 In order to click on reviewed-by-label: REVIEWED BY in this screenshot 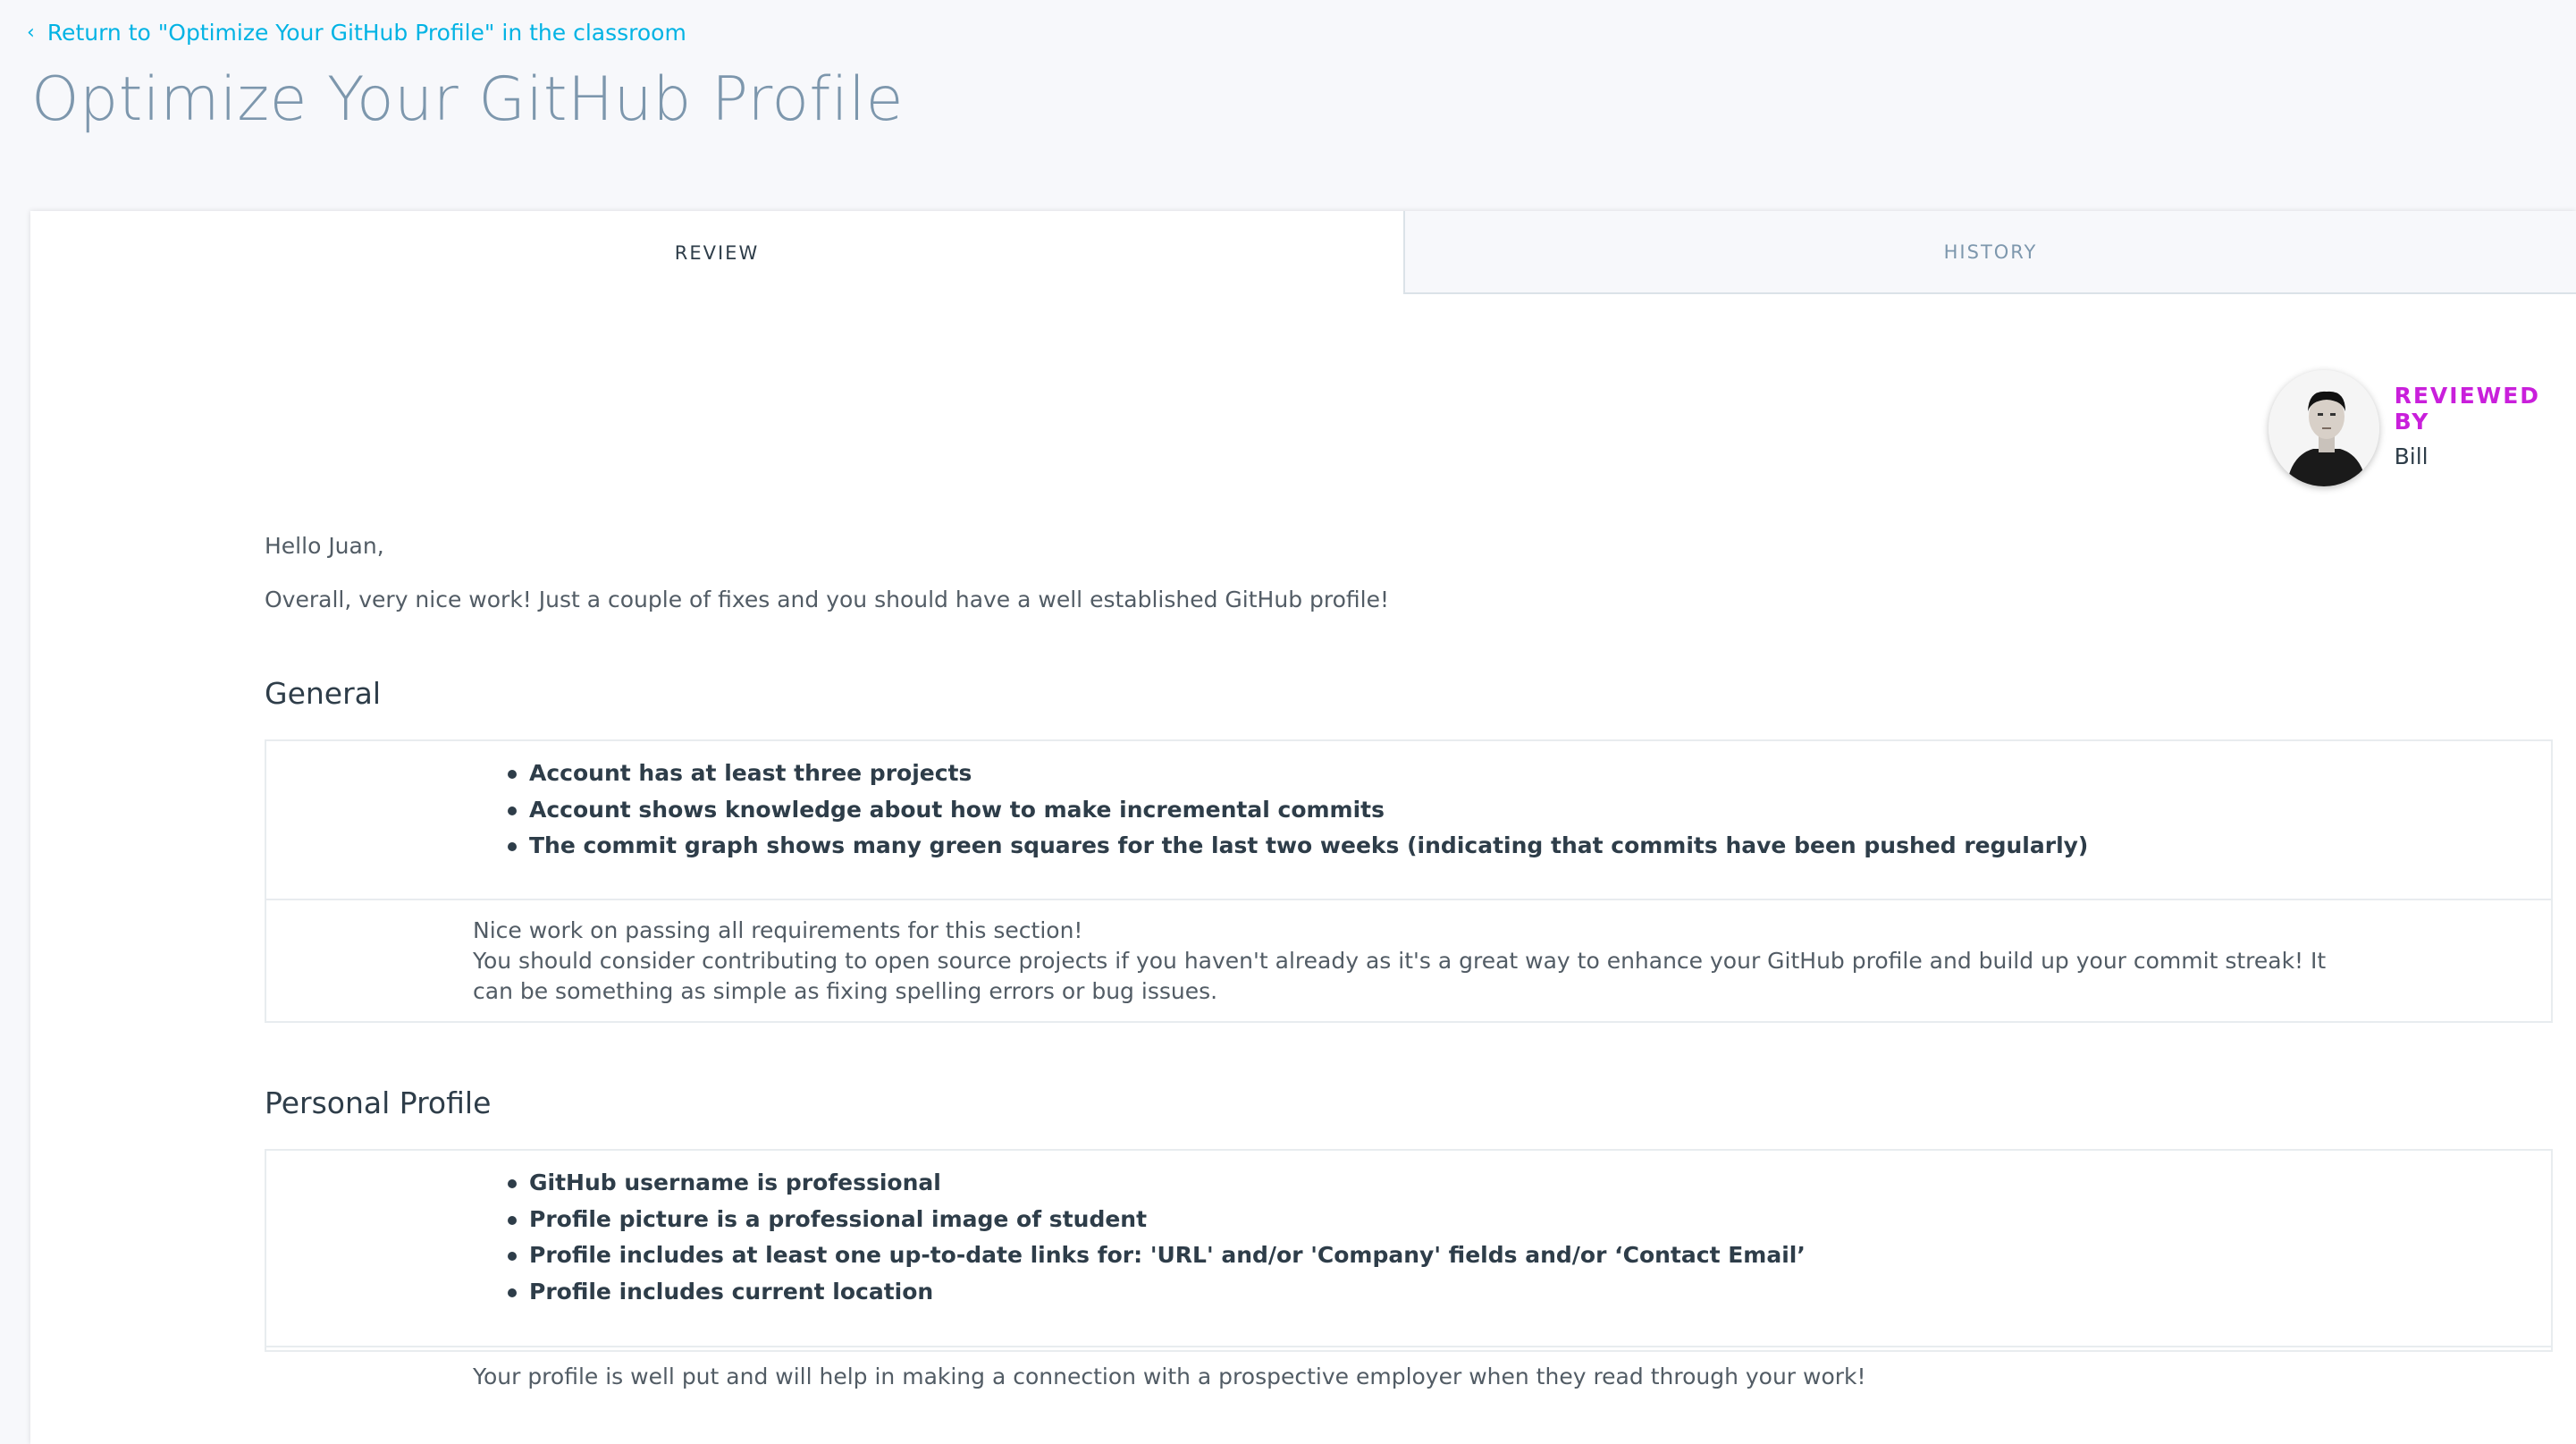, I will do `click(2468, 408)`.